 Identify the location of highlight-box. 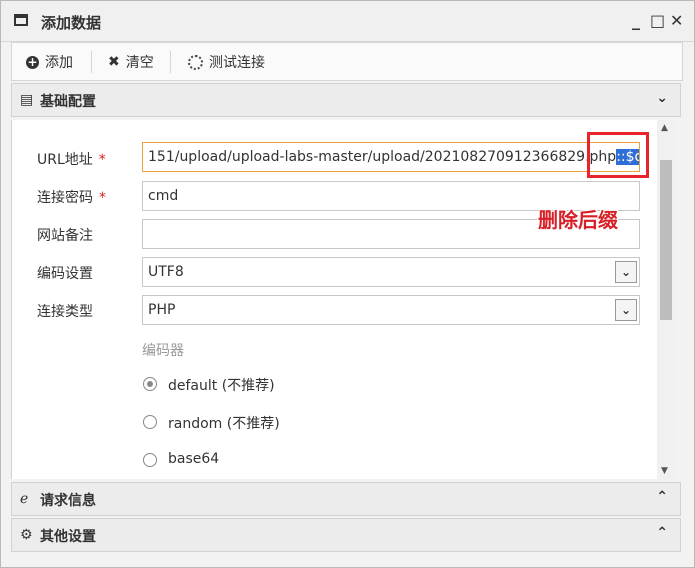
(618, 155).